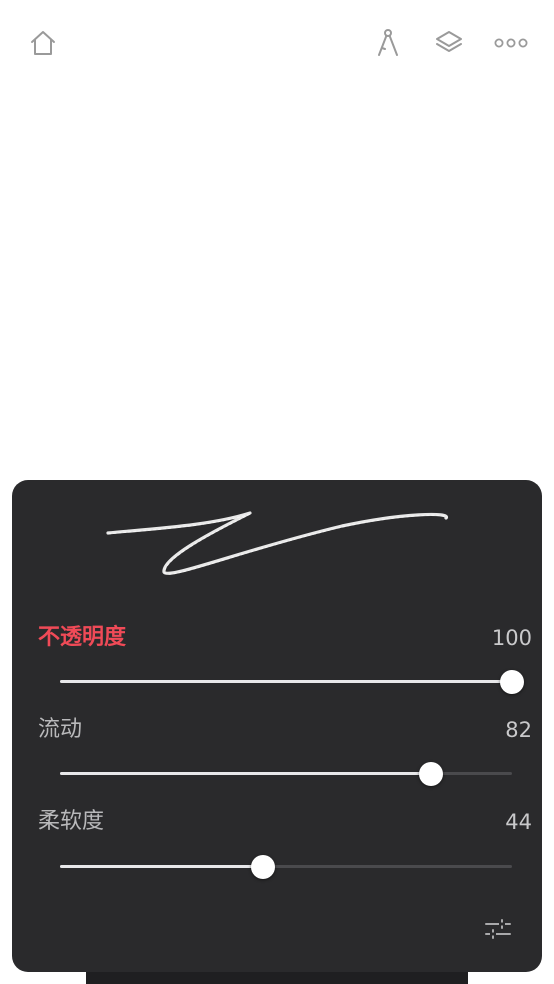 The image size is (554, 984). I want to click on more-button, so click(511, 43).